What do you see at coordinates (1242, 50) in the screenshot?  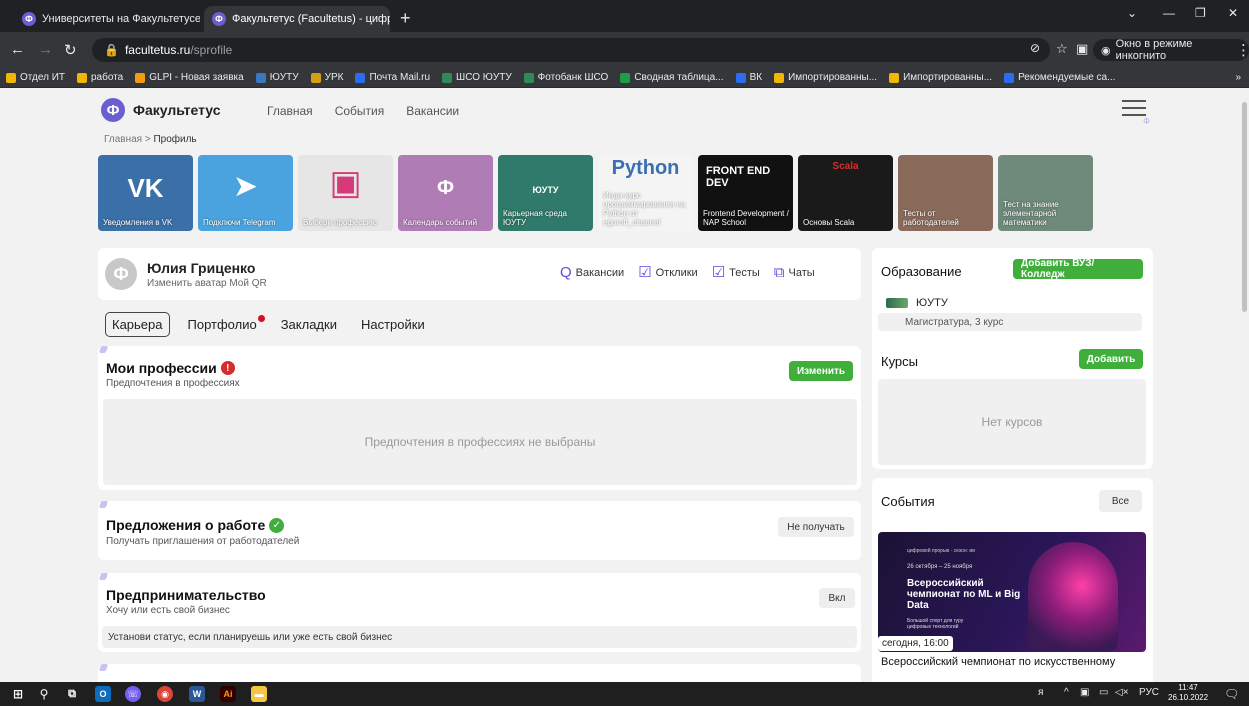 I see `browser-menu-icon: ⋮` at bounding box center [1242, 50].